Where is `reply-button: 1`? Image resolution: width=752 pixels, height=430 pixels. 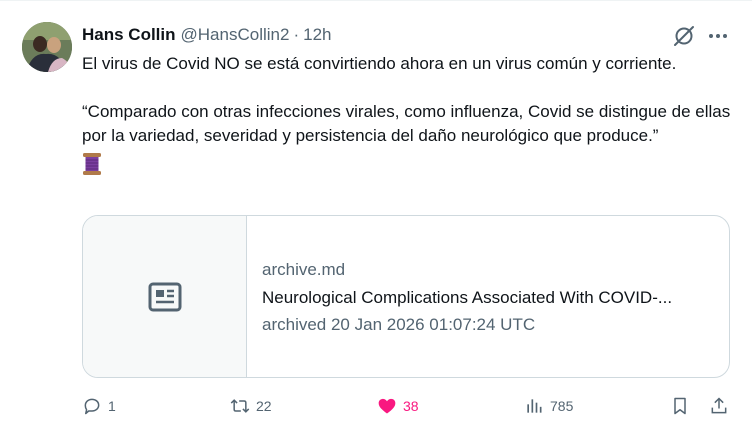
reply-button: 1 is located at coordinates (99, 406).